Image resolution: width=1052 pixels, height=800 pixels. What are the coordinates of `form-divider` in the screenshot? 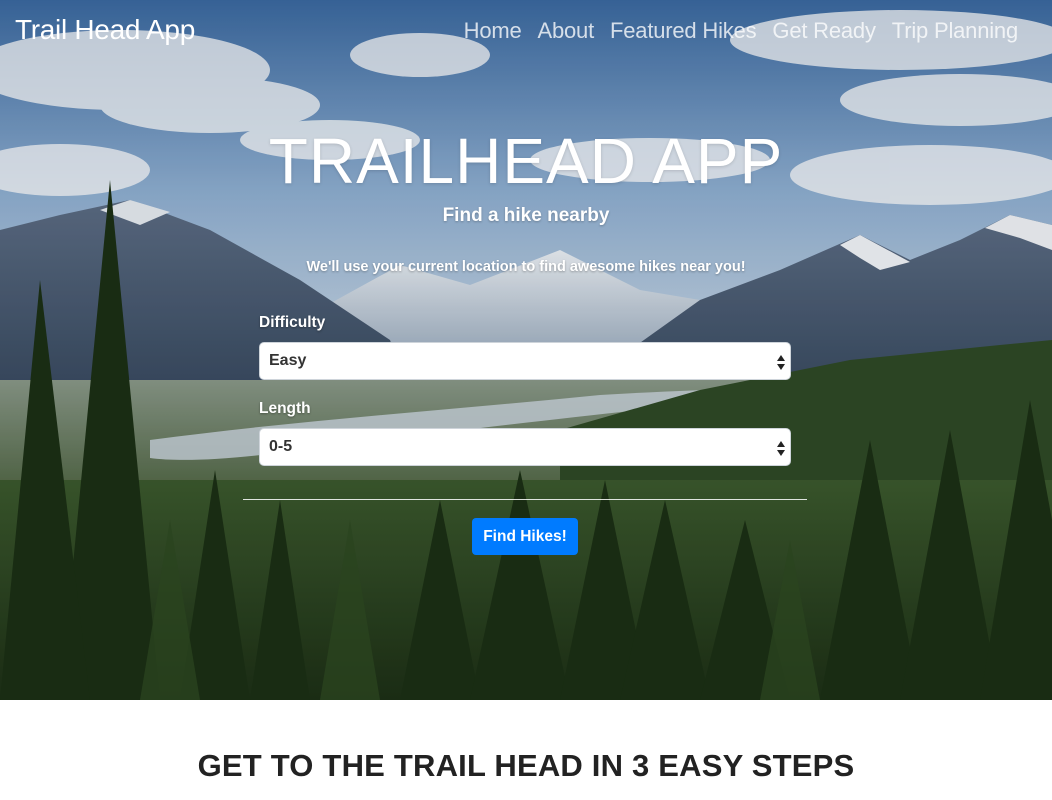 It's located at (525, 499).